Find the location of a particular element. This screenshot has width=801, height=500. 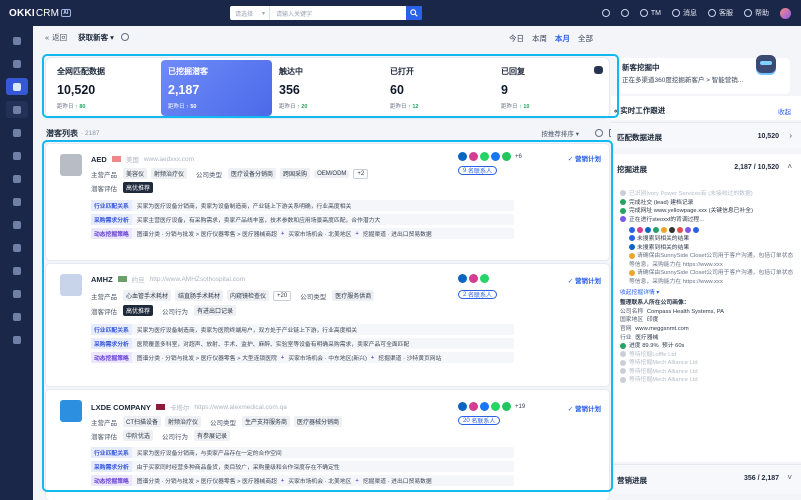

mine-count: 2,187 / 10,520 is located at coordinates (756, 167).